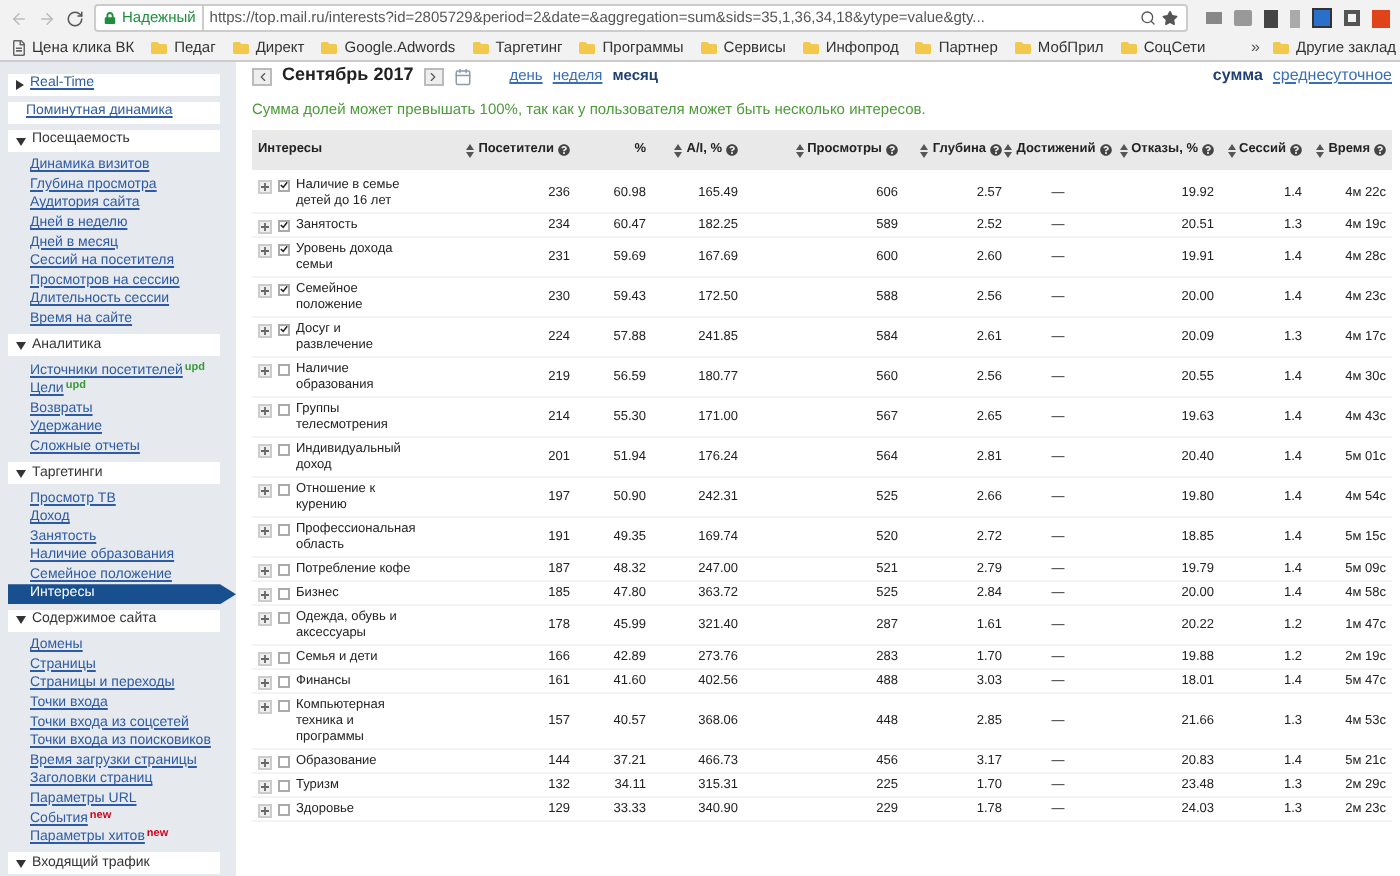 This screenshot has height=876, width=1400. I want to click on page-icon, so click(19, 48).